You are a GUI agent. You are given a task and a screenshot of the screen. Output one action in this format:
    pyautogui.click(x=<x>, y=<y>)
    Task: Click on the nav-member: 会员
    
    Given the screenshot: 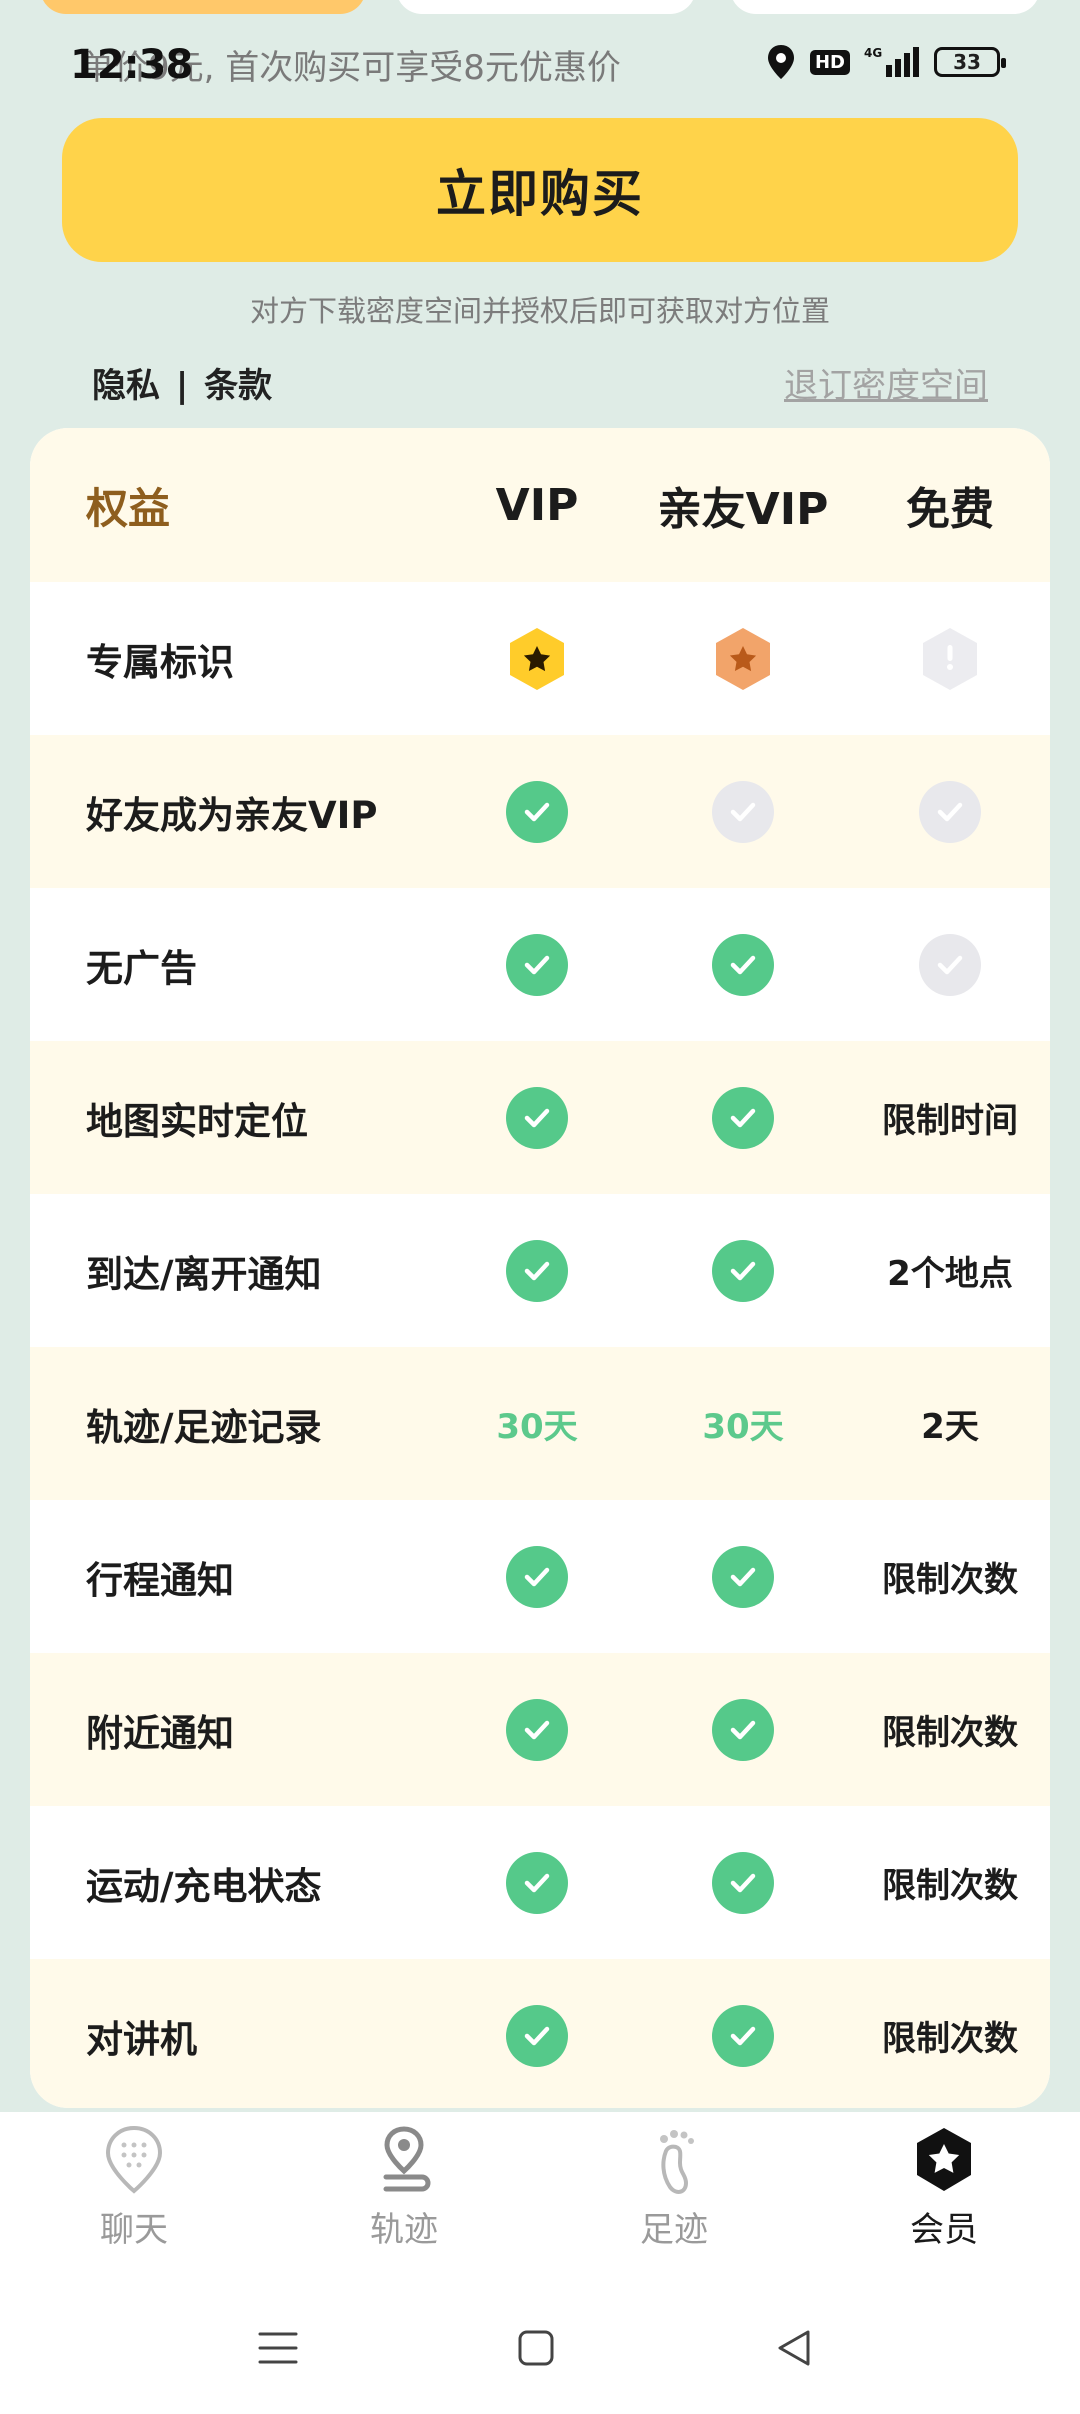 What is the action you would take?
    pyautogui.click(x=944, y=2187)
    